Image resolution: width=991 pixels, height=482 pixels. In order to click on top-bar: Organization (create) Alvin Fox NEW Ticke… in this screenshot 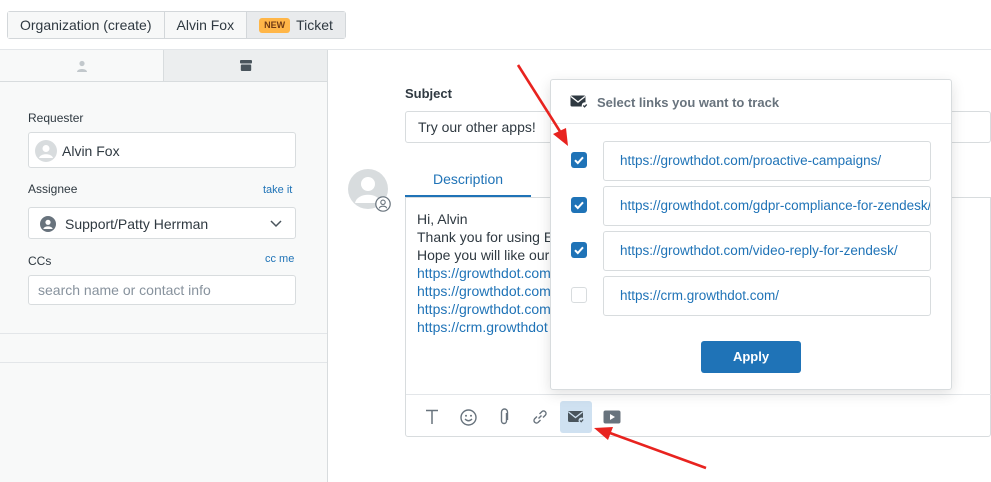, I will do `click(495, 25)`.